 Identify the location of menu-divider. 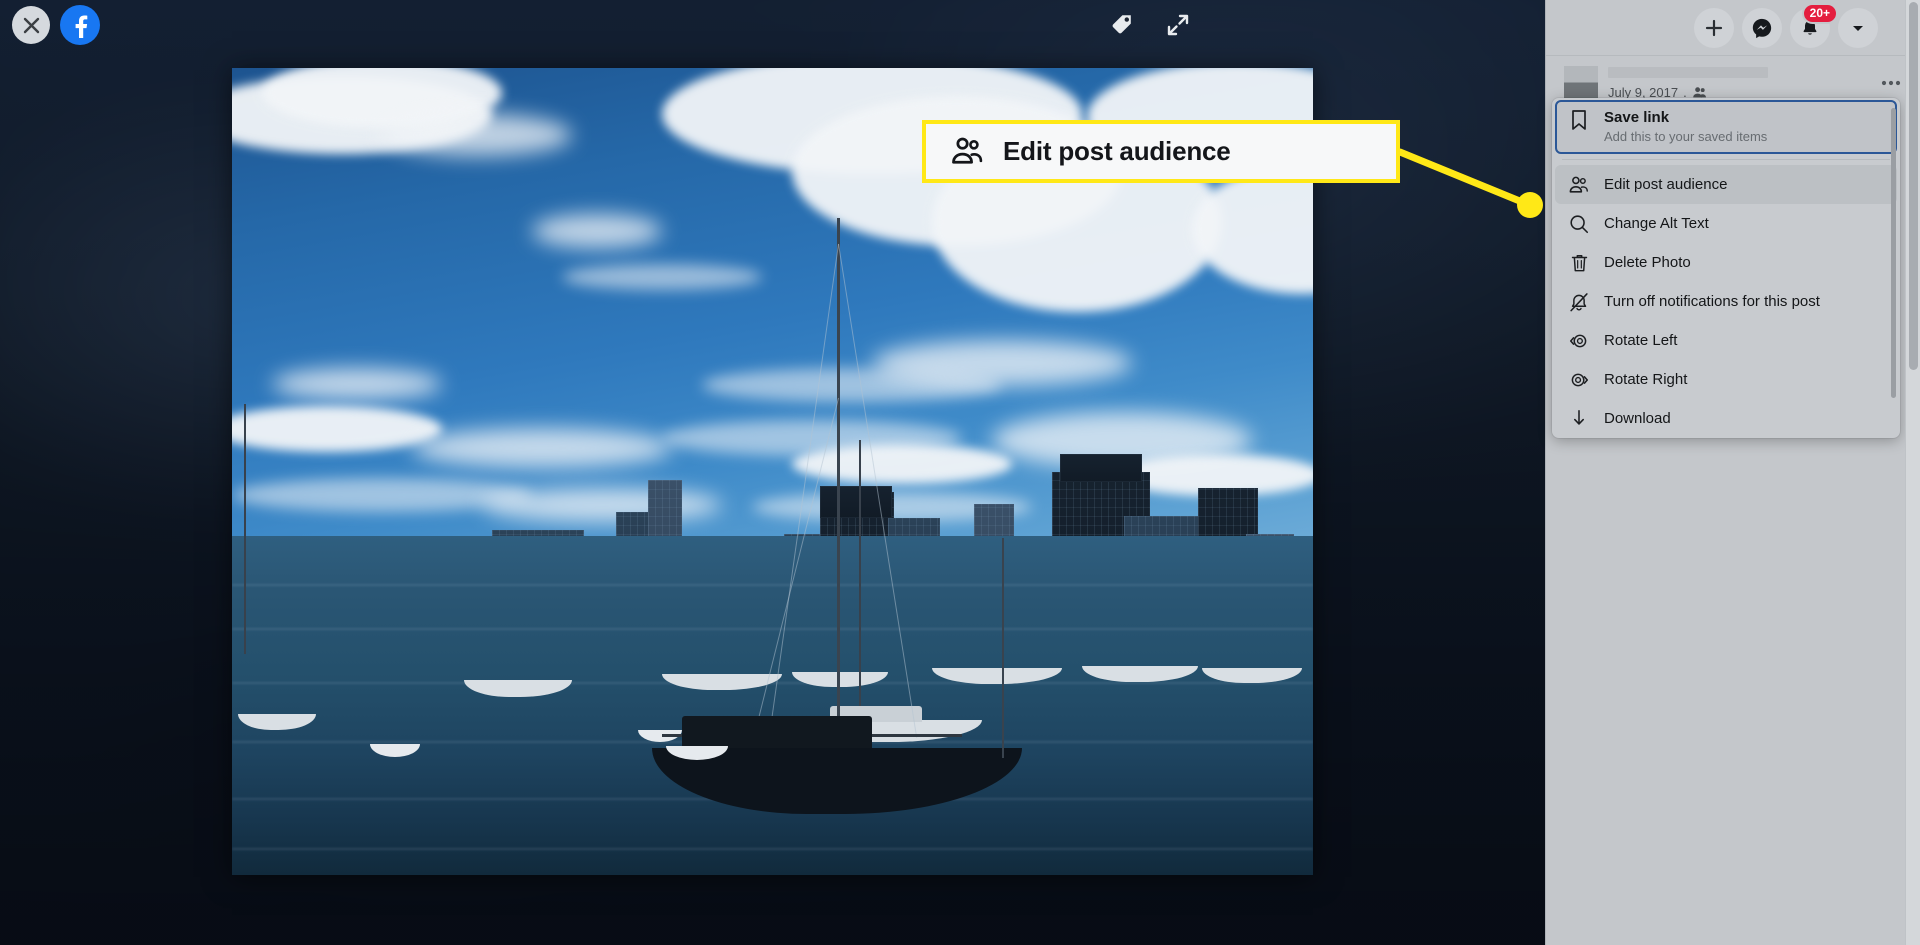
(1726, 159).